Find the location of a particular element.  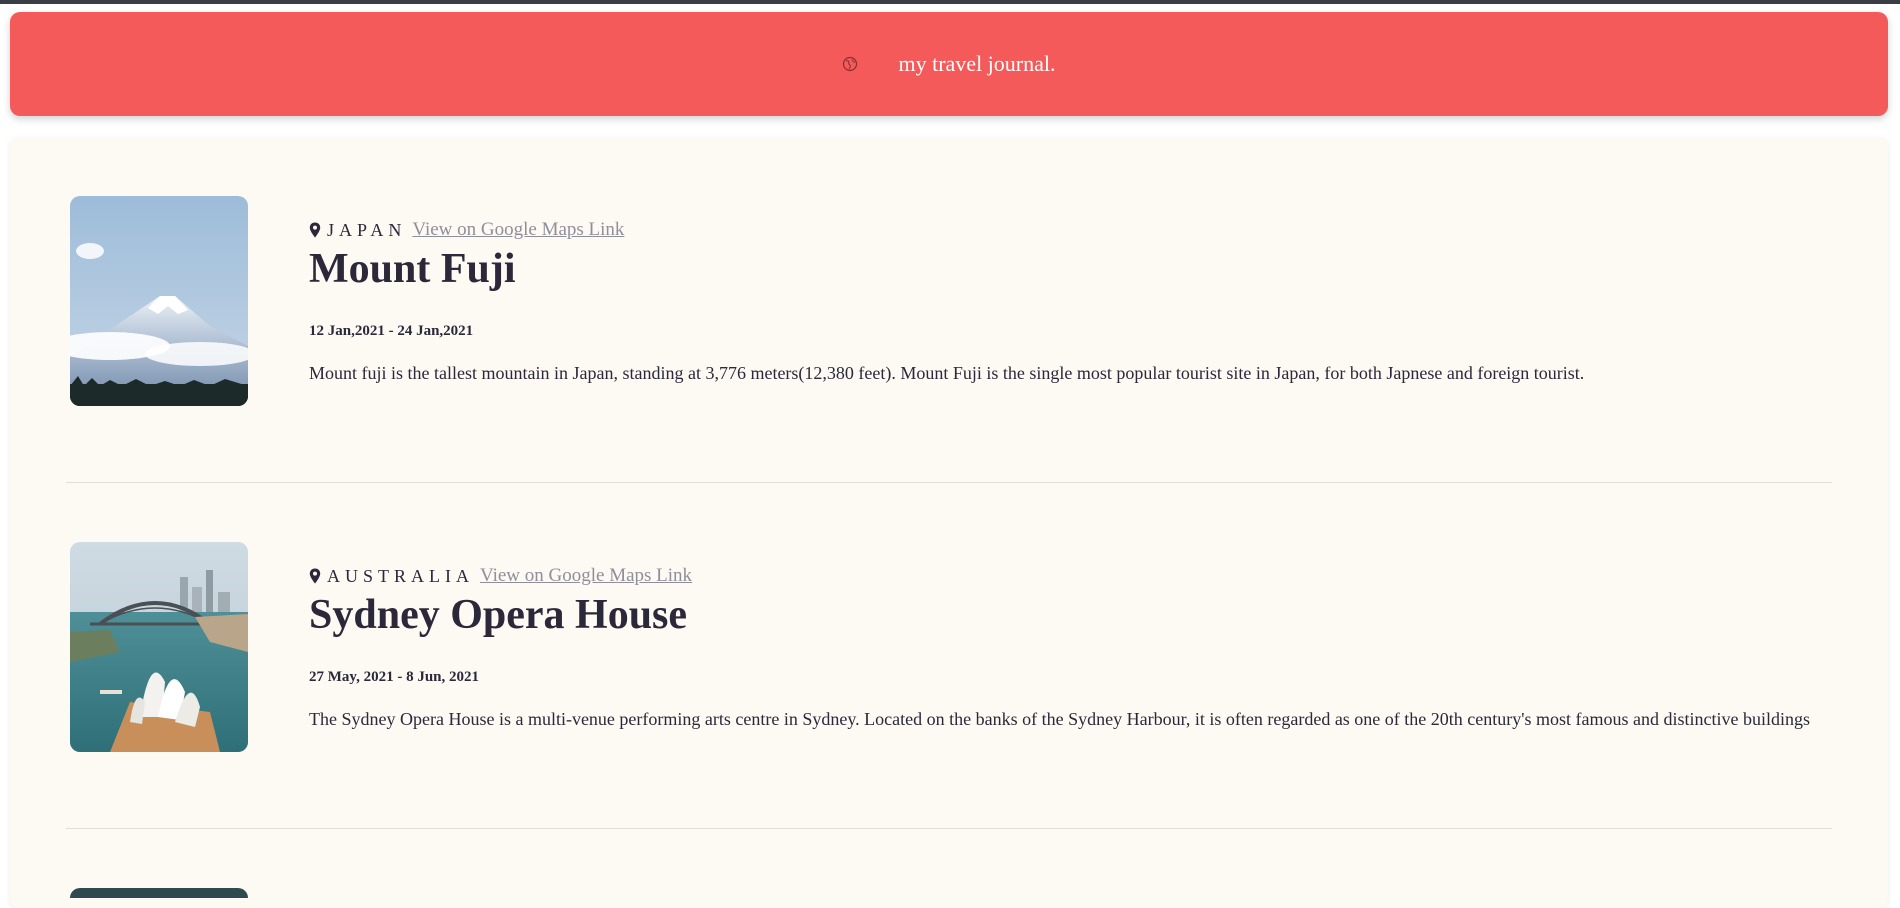

sydney-opera-house-photo is located at coordinates (159, 647).